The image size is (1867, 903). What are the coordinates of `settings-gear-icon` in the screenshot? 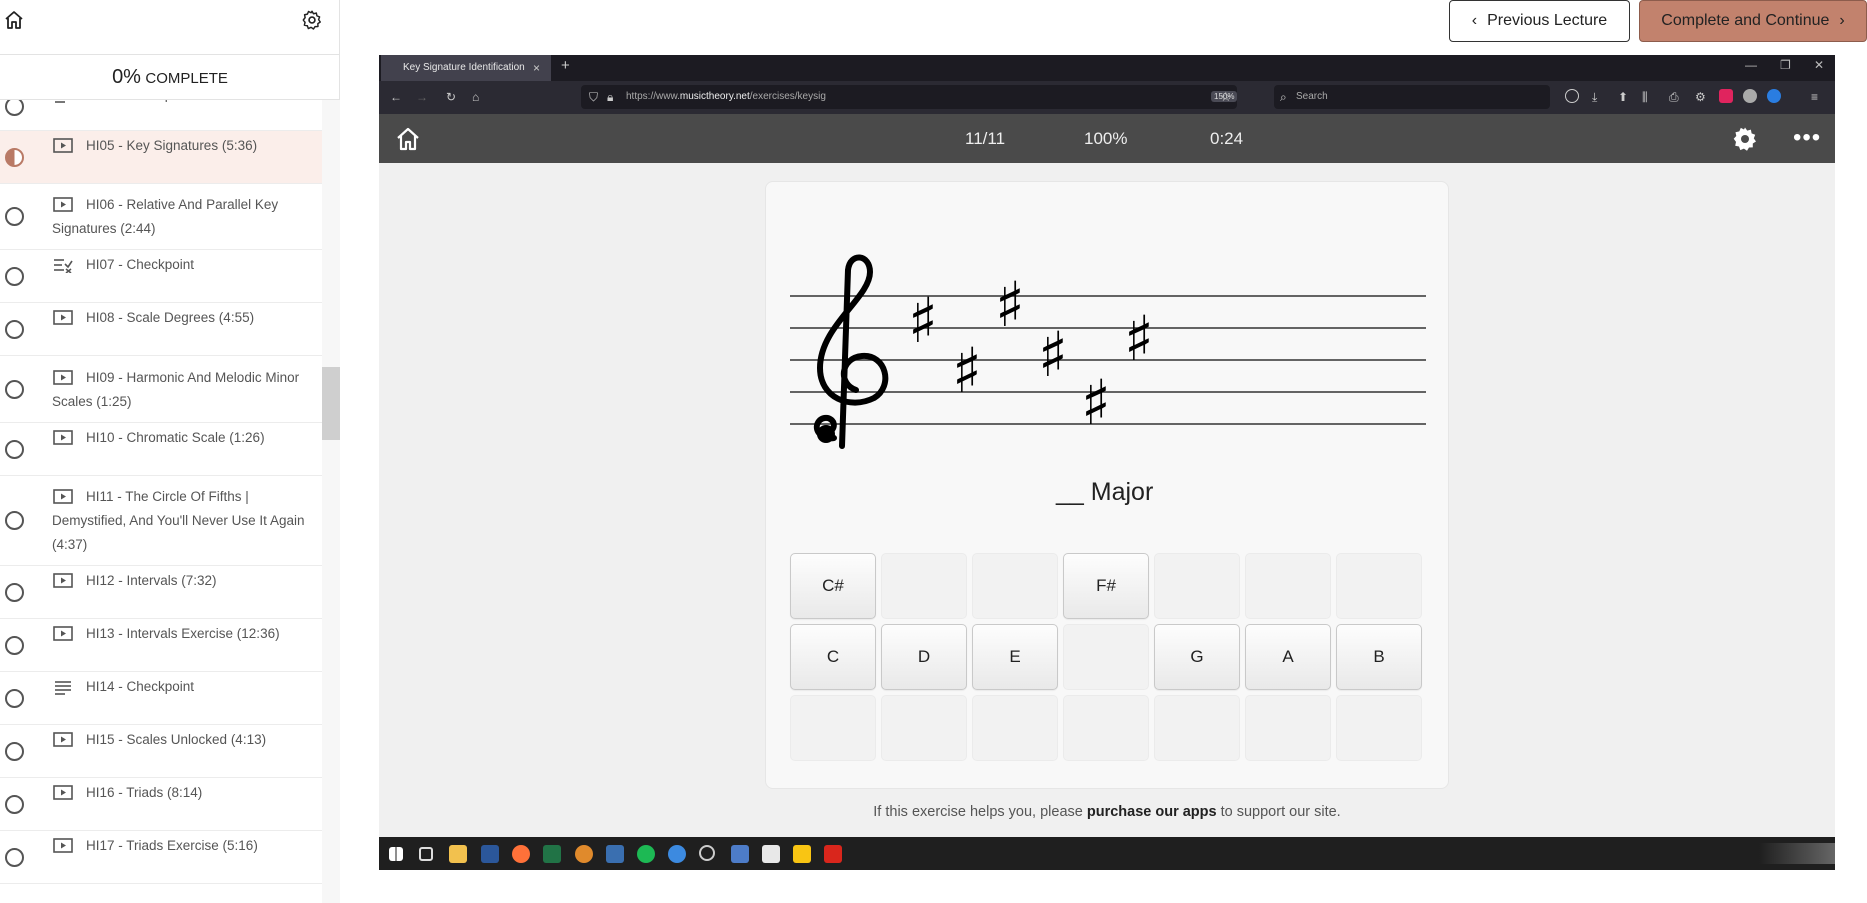 It's located at (312, 20).